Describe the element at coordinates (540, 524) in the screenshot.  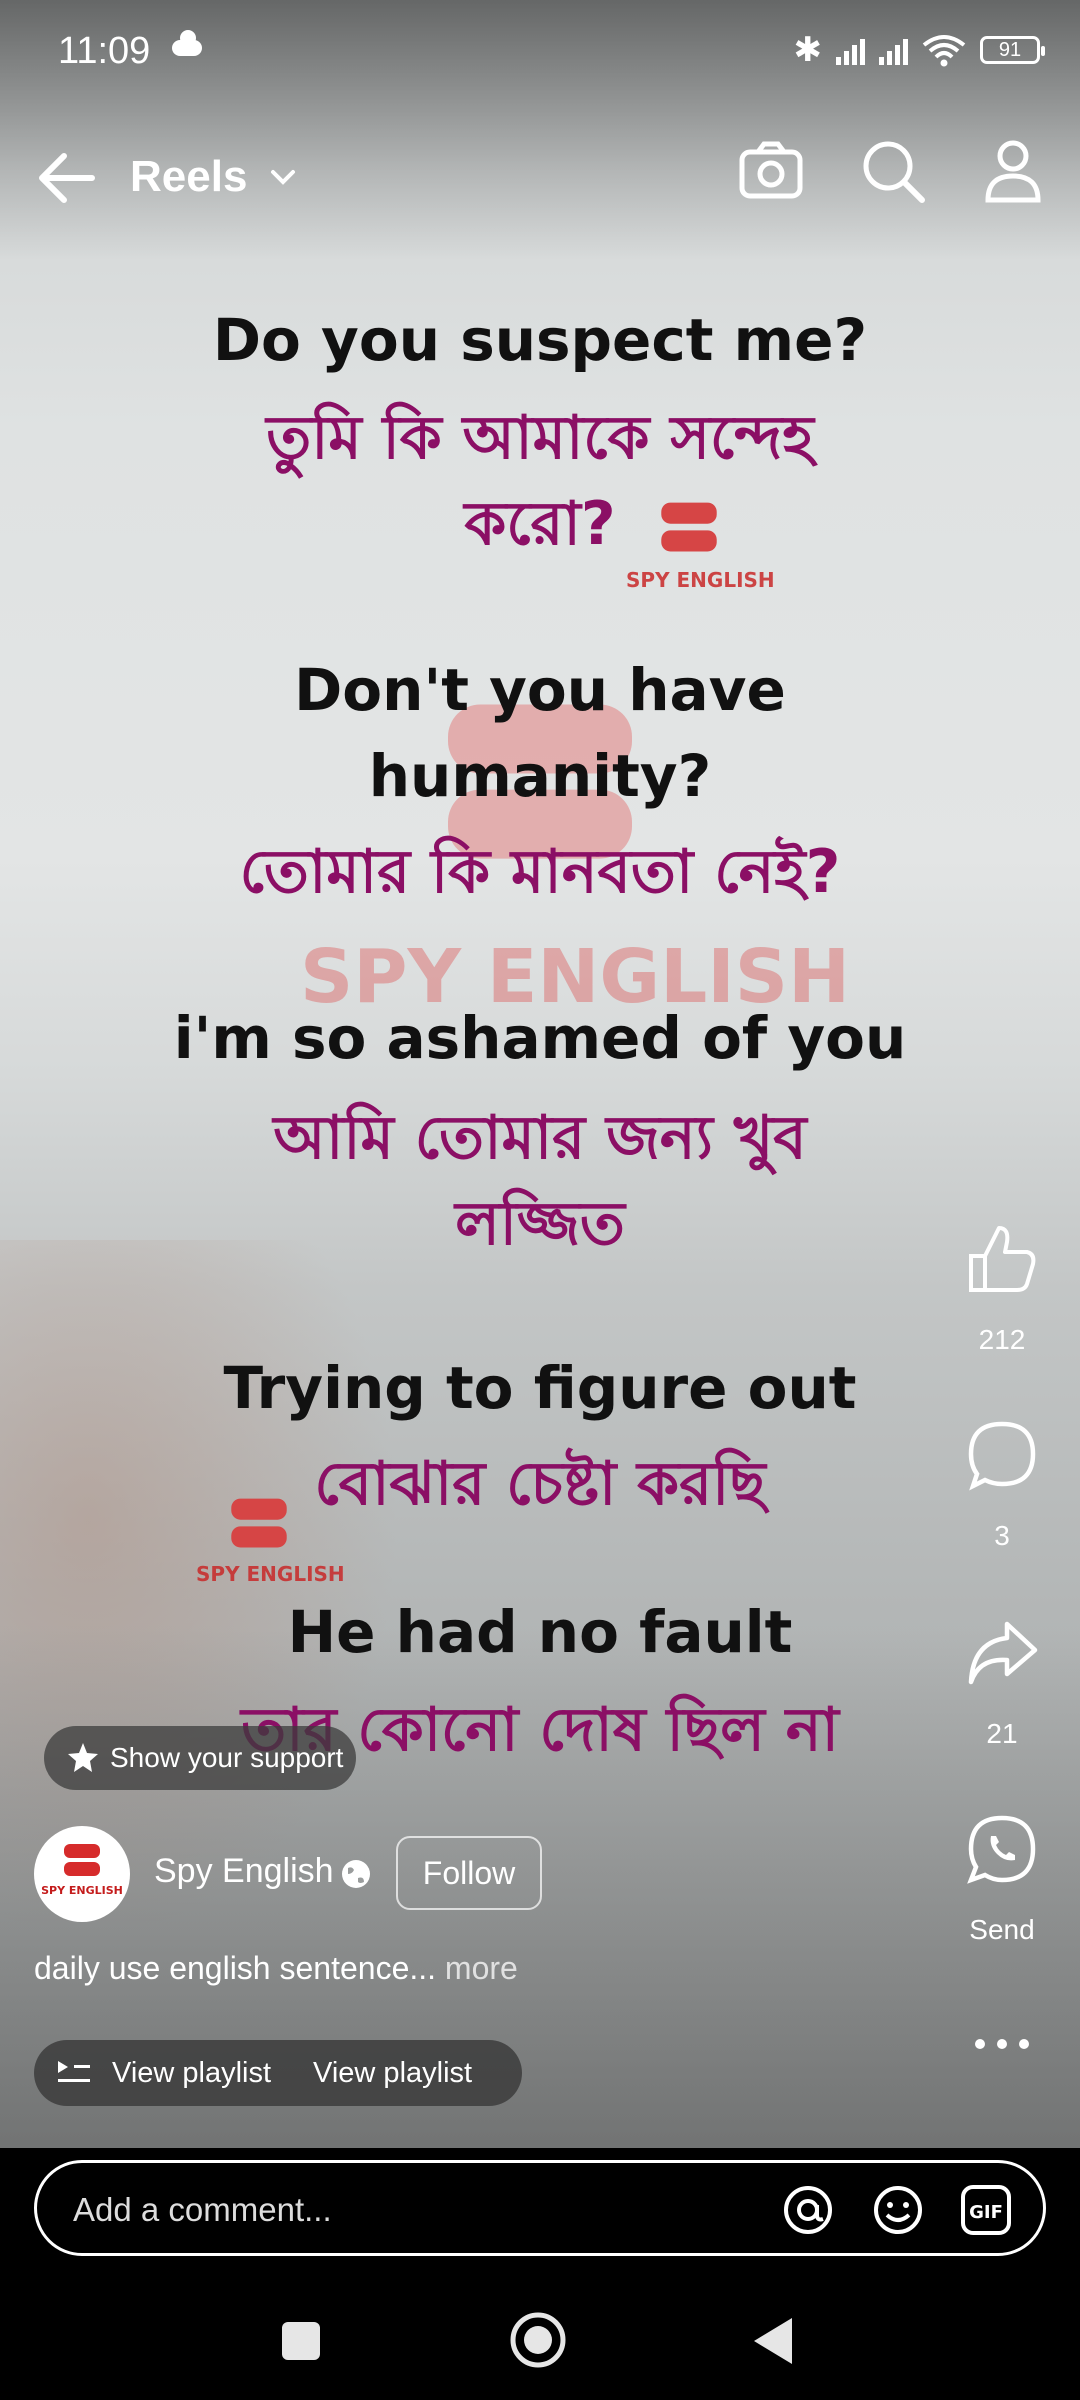
I see `sentence-1-bengali-b: করো?` at that location.